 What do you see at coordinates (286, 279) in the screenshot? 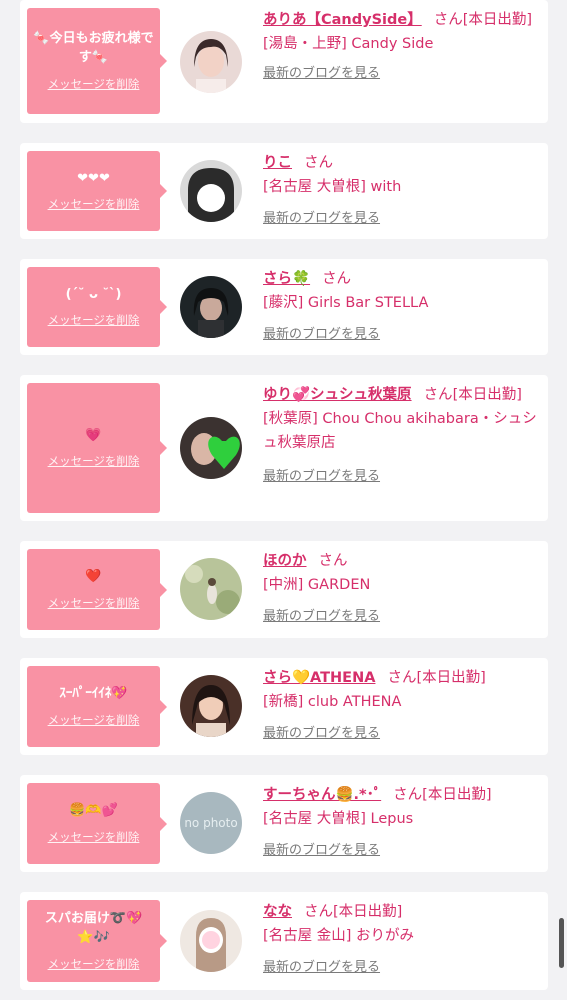
I see `cast-name-link: さら🍀` at bounding box center [286, 279].